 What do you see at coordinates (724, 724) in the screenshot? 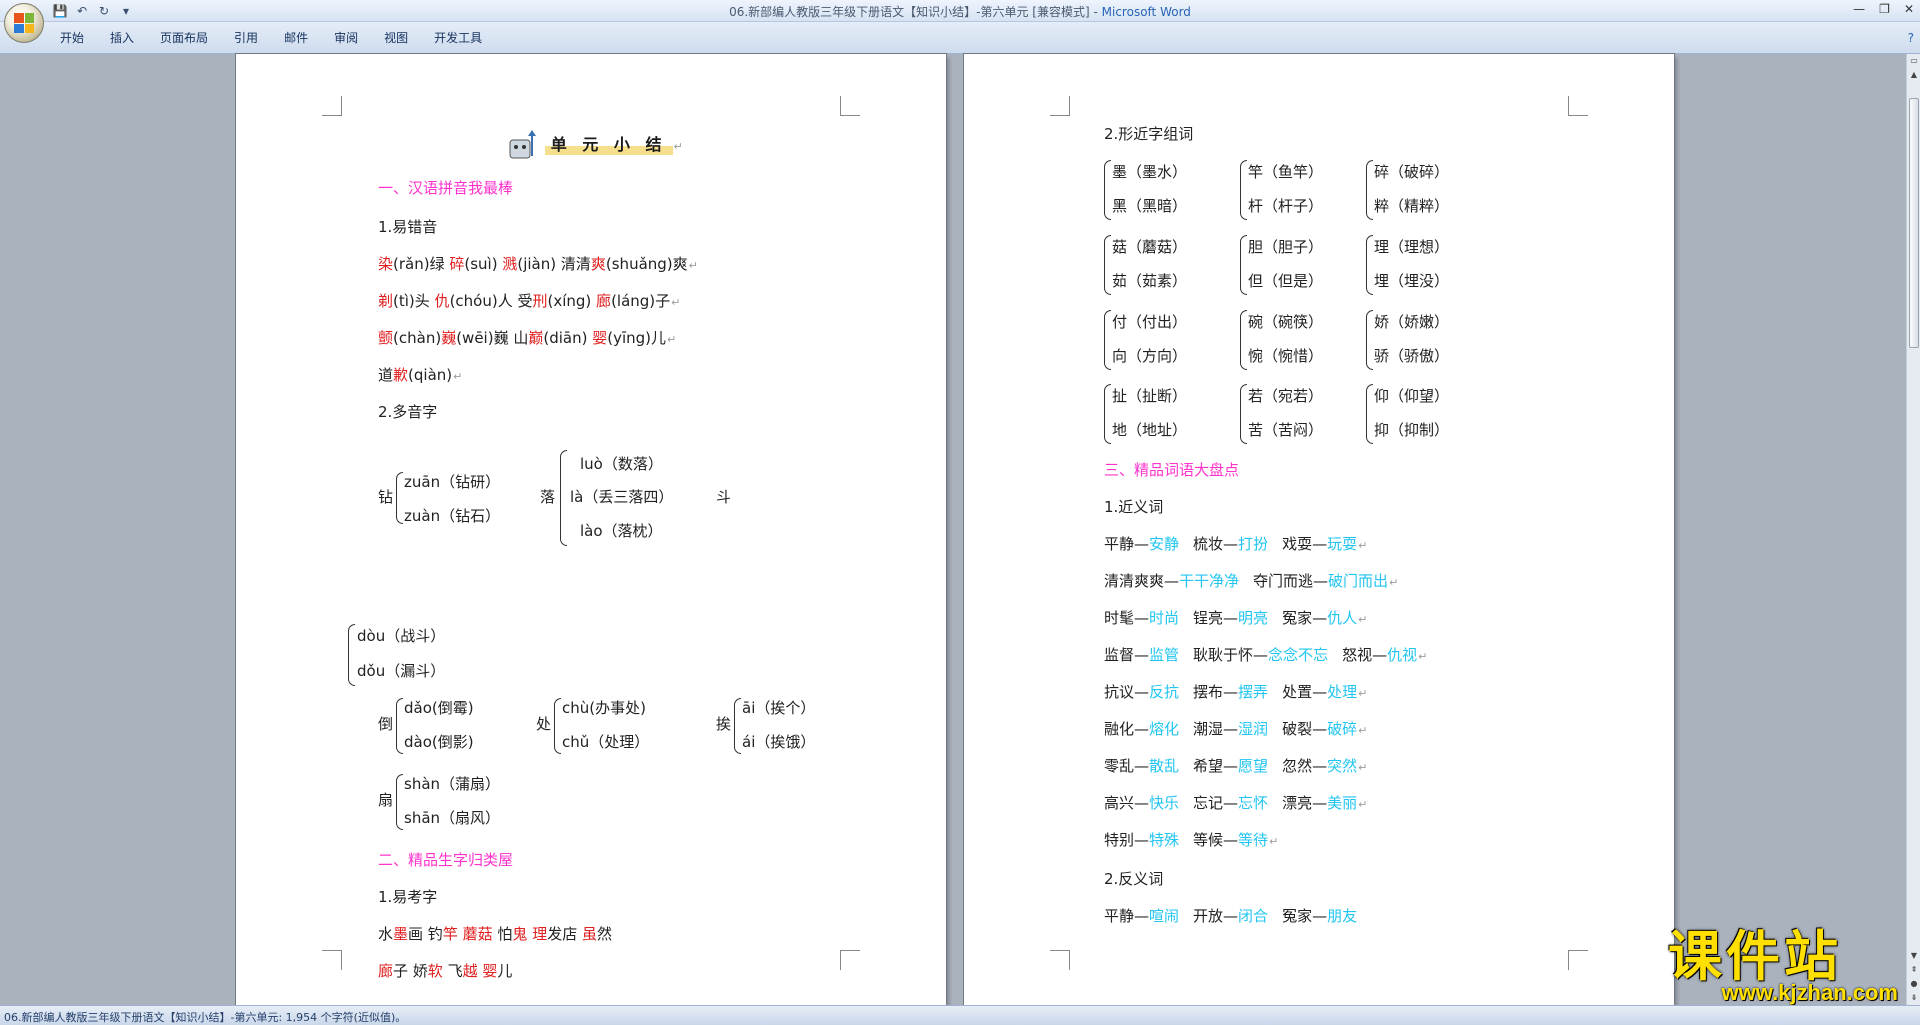
I see `polyphone-char: 挨` at bounding box center [724, 724].